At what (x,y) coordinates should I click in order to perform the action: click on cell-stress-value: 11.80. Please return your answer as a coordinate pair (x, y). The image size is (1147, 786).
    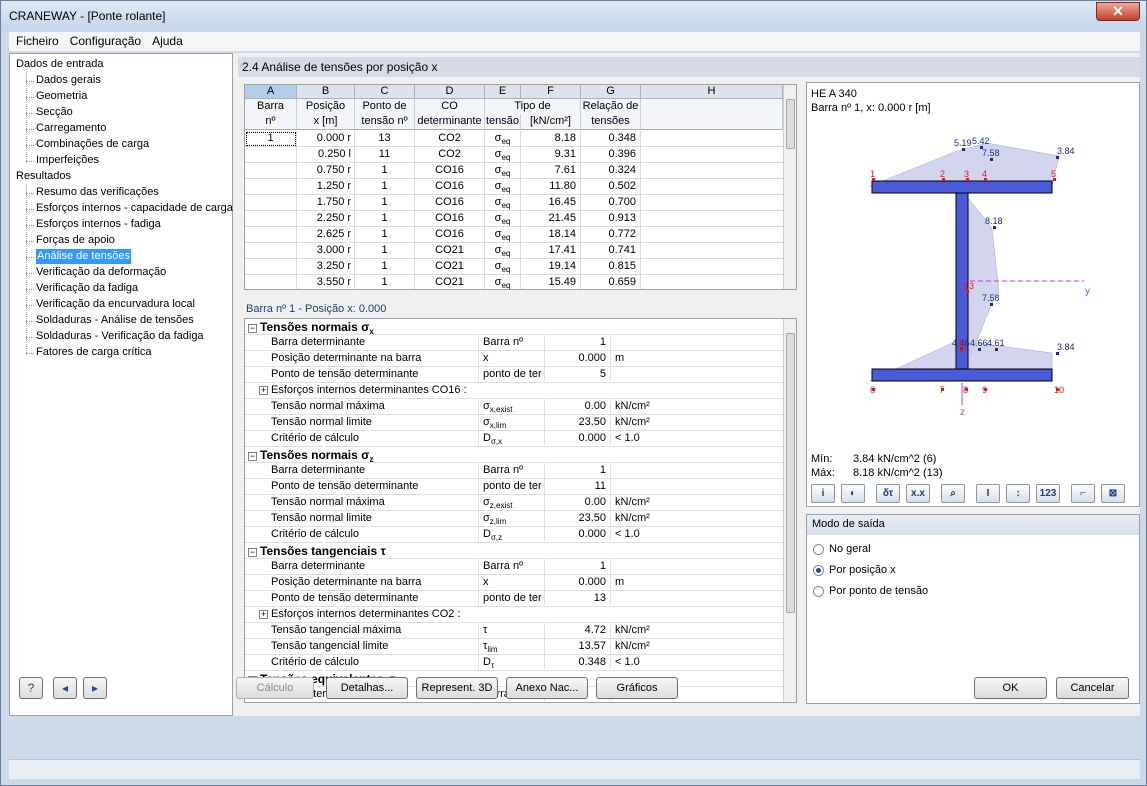
    Looking at the image, I should click on (551, 187).